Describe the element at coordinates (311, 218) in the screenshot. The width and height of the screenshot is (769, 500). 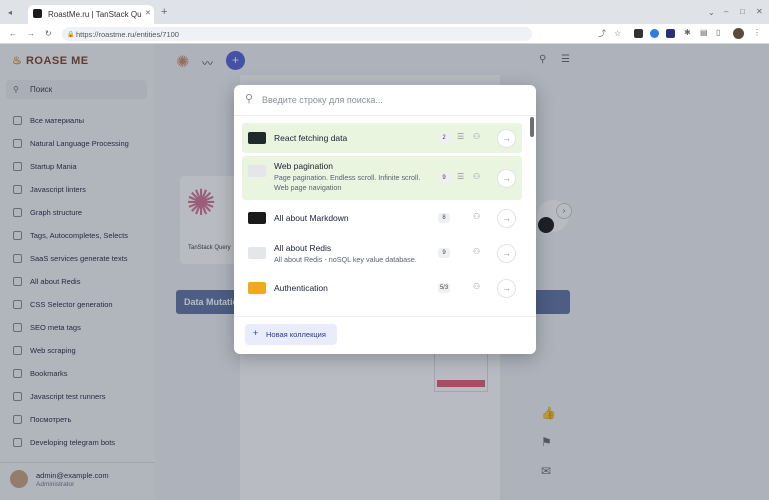
I see `result-title: All about Markdown` at that location.